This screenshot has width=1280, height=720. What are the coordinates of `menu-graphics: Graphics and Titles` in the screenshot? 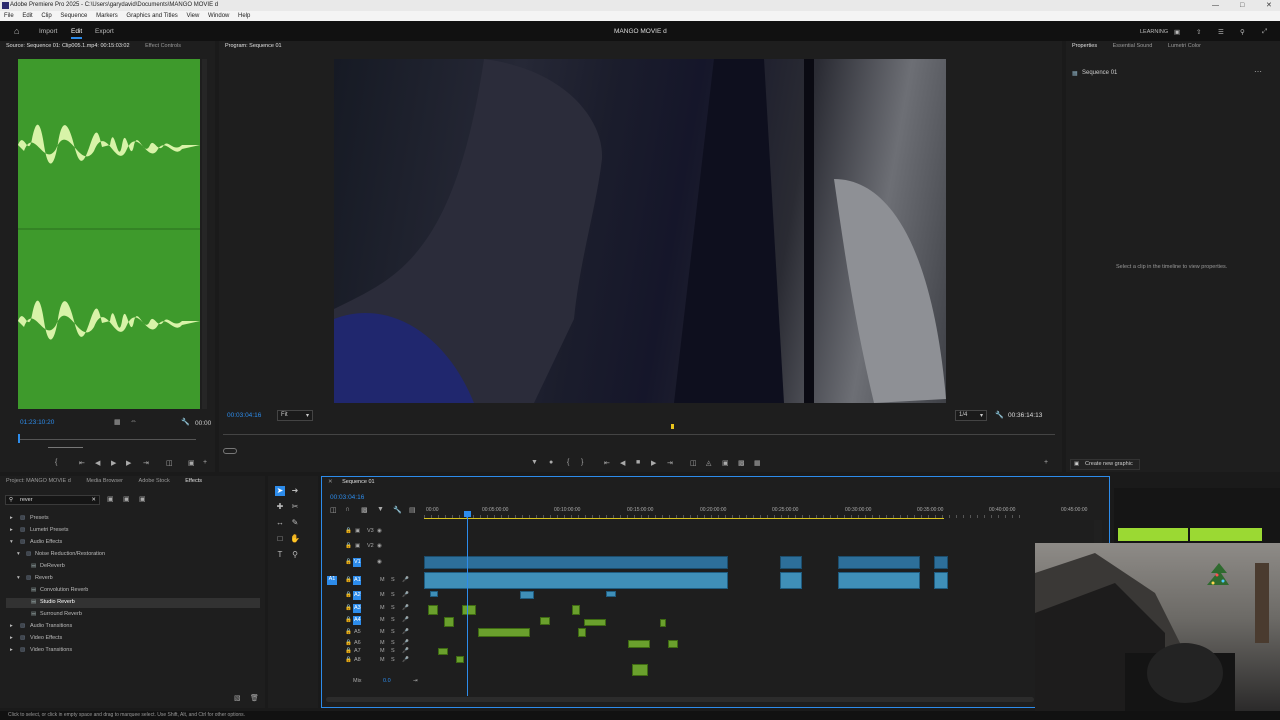 It's located at (151, 16).